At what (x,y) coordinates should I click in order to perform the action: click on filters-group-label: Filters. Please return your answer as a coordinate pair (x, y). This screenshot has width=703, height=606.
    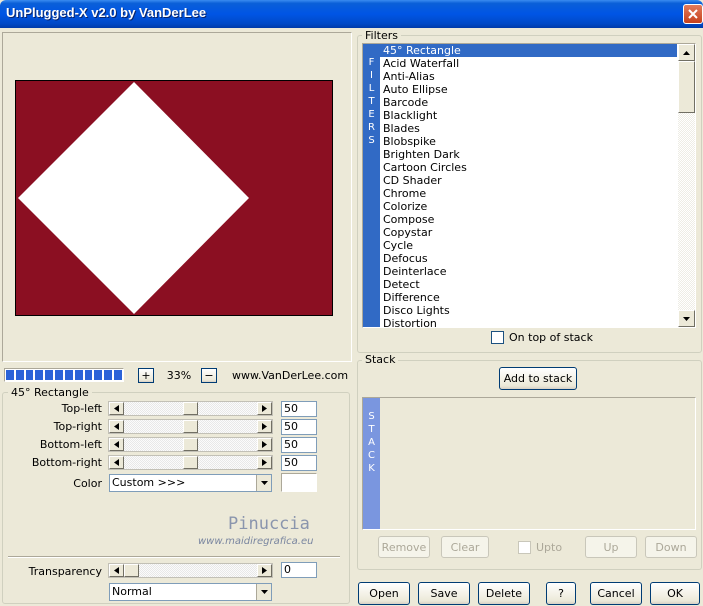
    Looking at the image, I should click on (381, 35).